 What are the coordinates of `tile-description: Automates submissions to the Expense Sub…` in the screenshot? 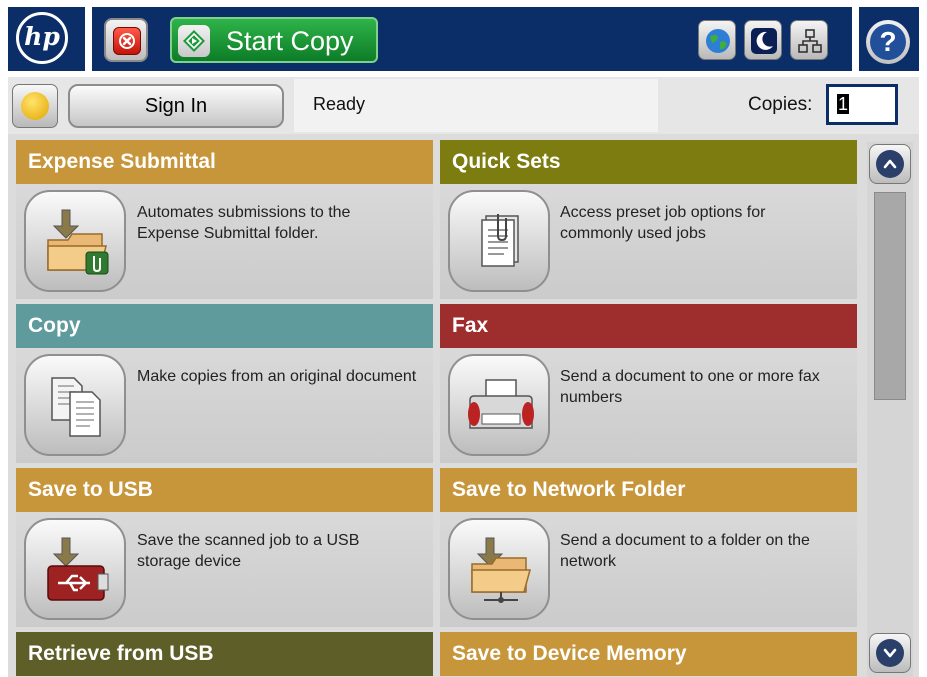 It's located at (244, 223).